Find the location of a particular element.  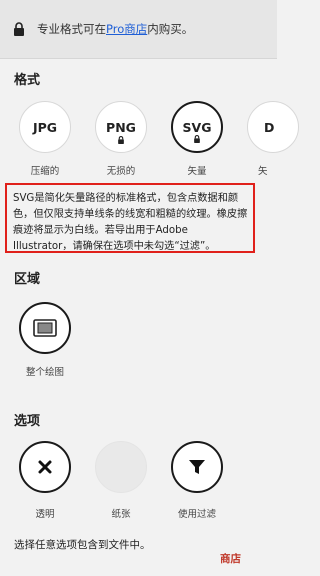

format-jpg-button: JPG is located at coordinates (45, 127).